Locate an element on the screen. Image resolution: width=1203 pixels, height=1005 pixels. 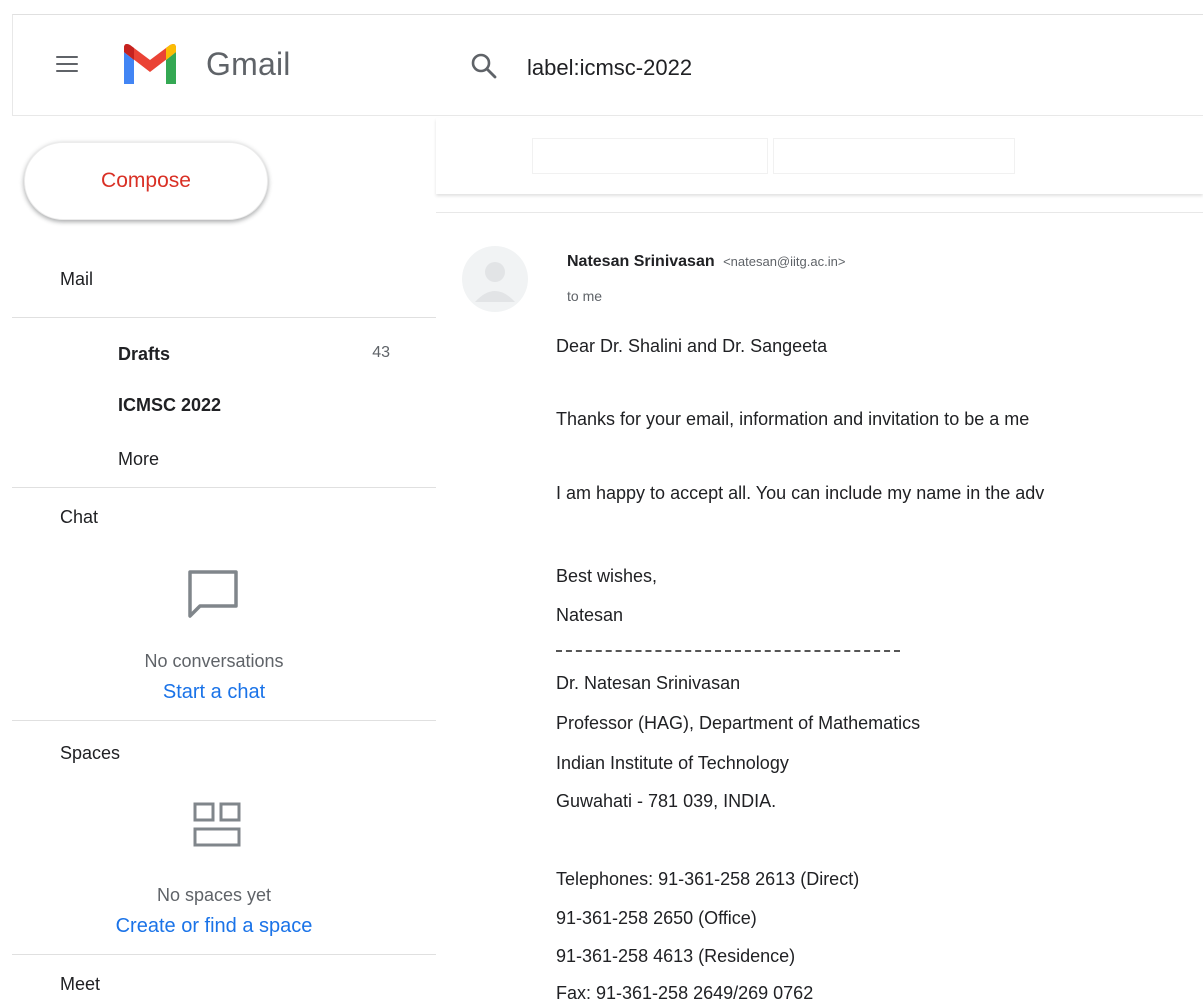
search-input is located at coordinates (827, 68).